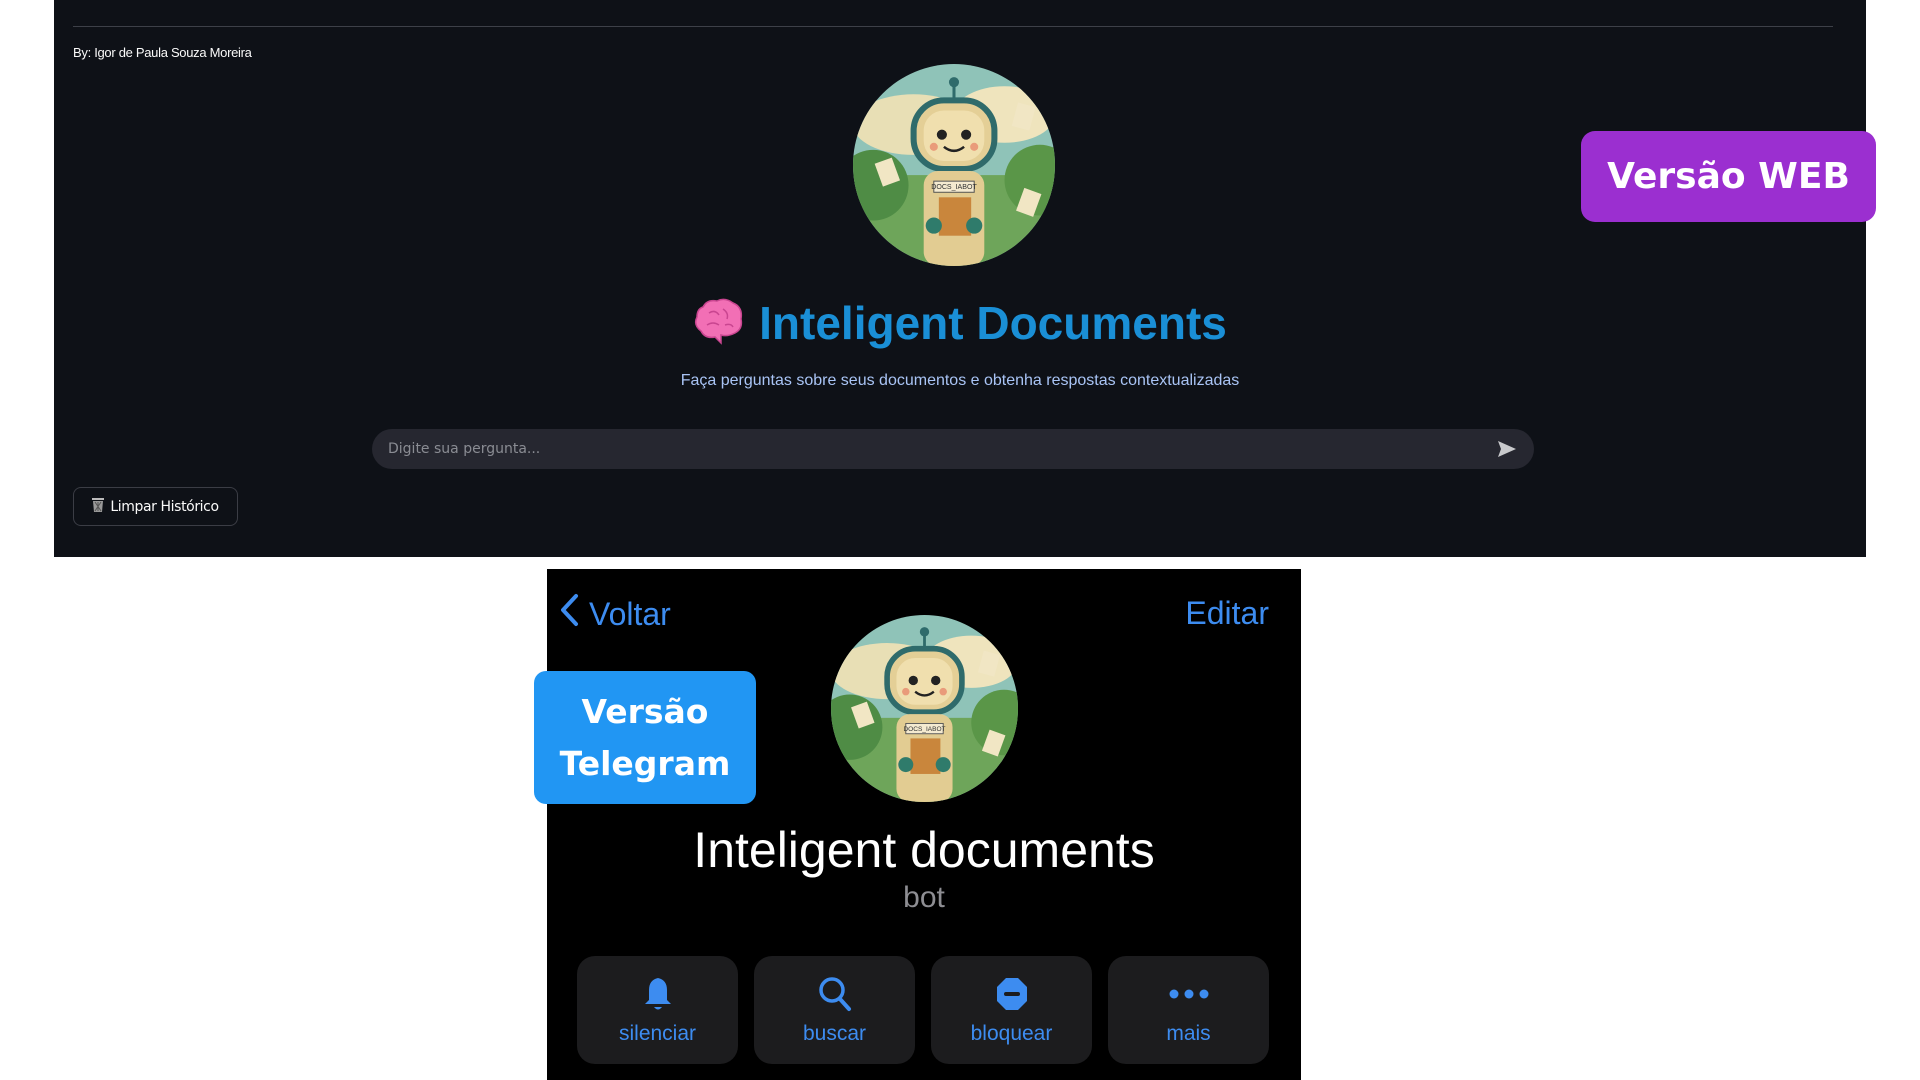 This screenshot has width=1920, height=1080. I want to click on author-byline: By: Igor de Paula Souza Moreira, so click(162, 52).